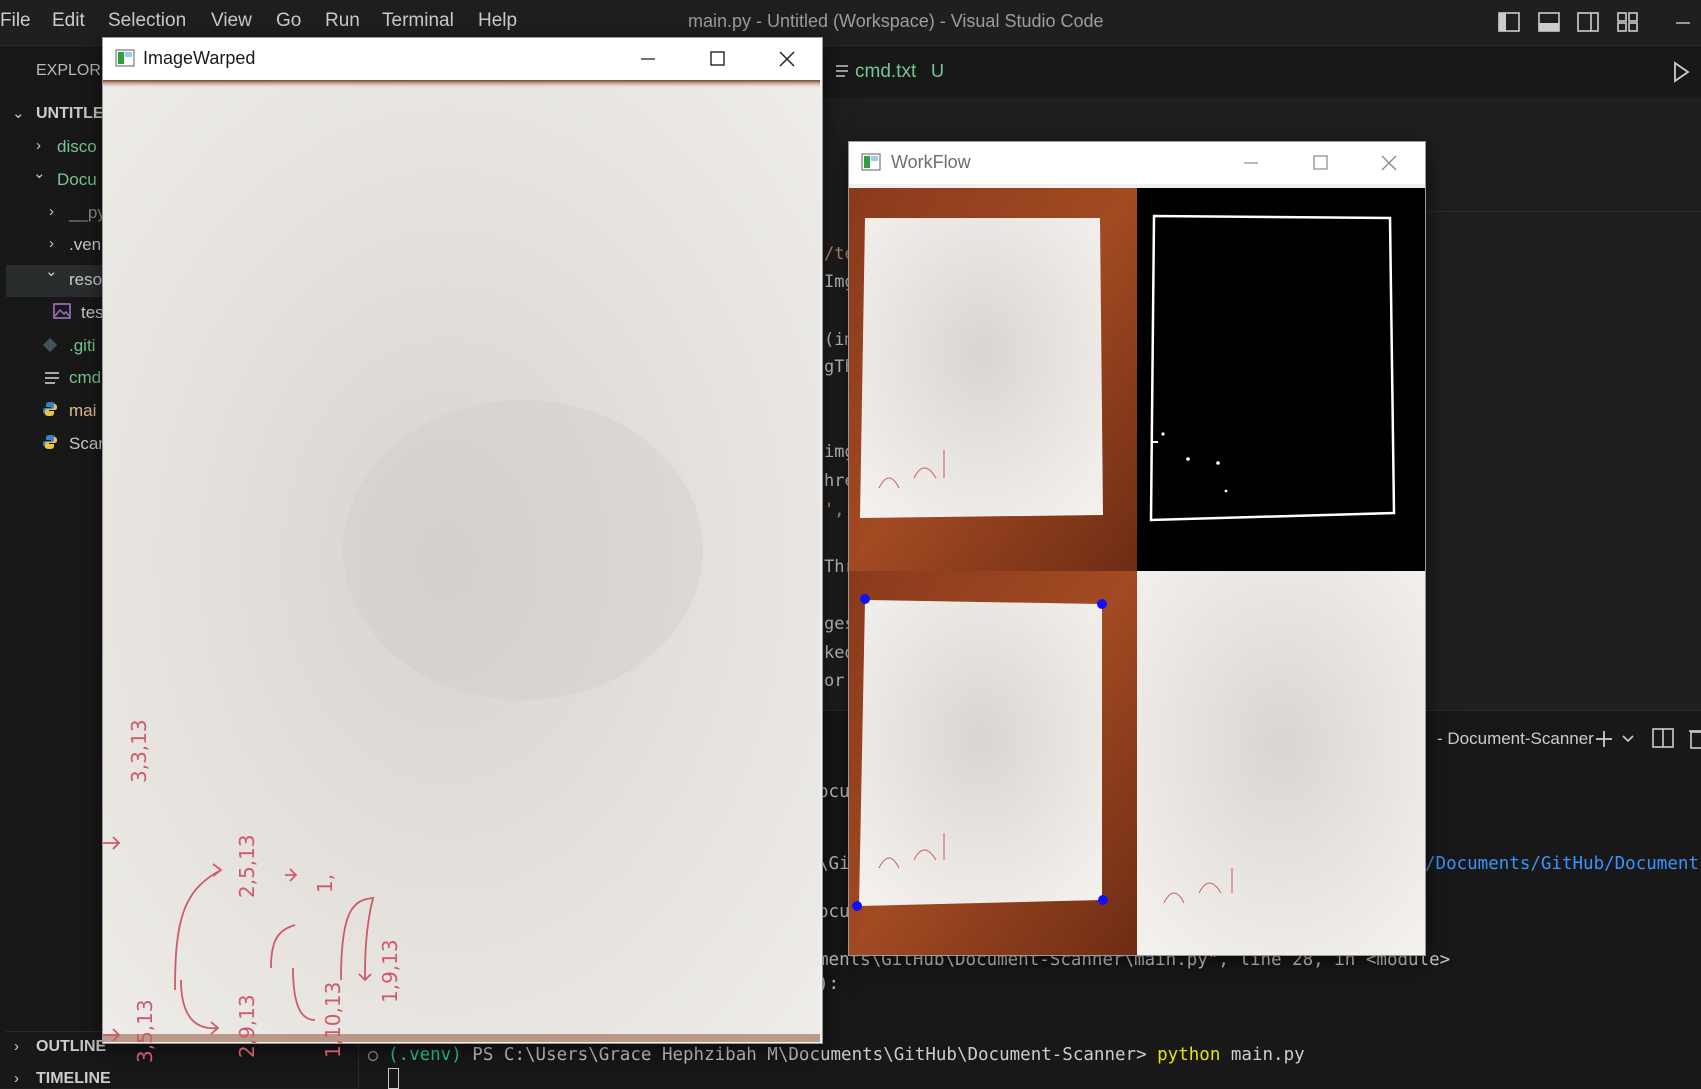  What do you see at coordinates (86, 444) in the screenshot?
I see `tree-item-scanner-py: Scar` at bounding box center [86, 444].